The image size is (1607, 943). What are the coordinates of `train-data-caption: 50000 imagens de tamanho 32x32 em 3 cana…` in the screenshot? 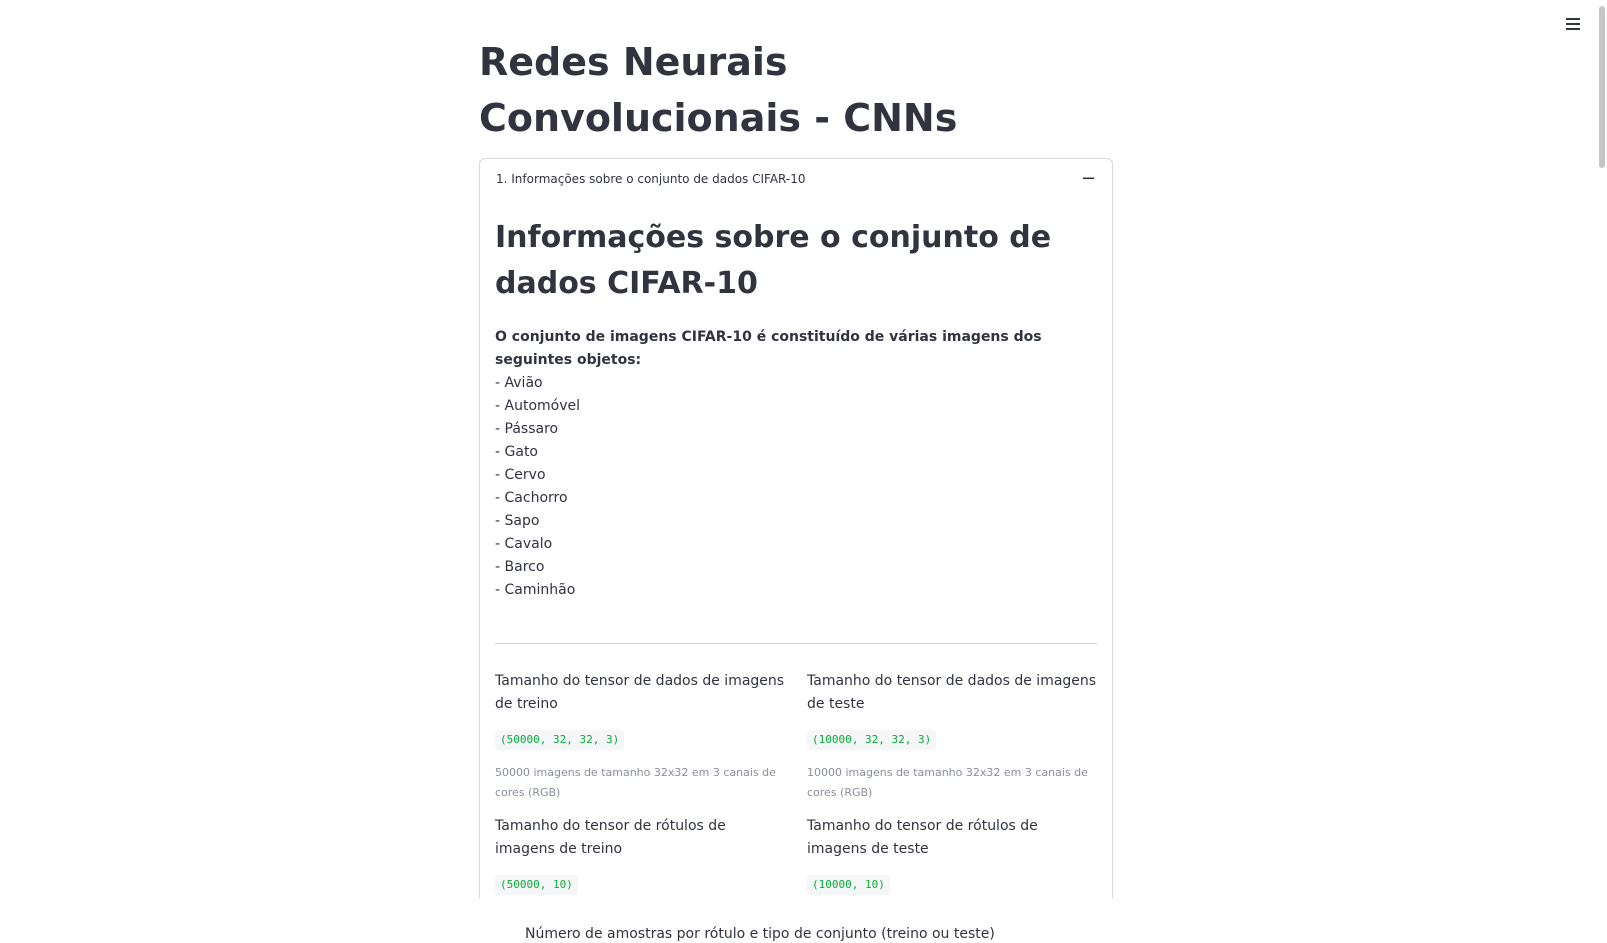 It's located at (635, 782).